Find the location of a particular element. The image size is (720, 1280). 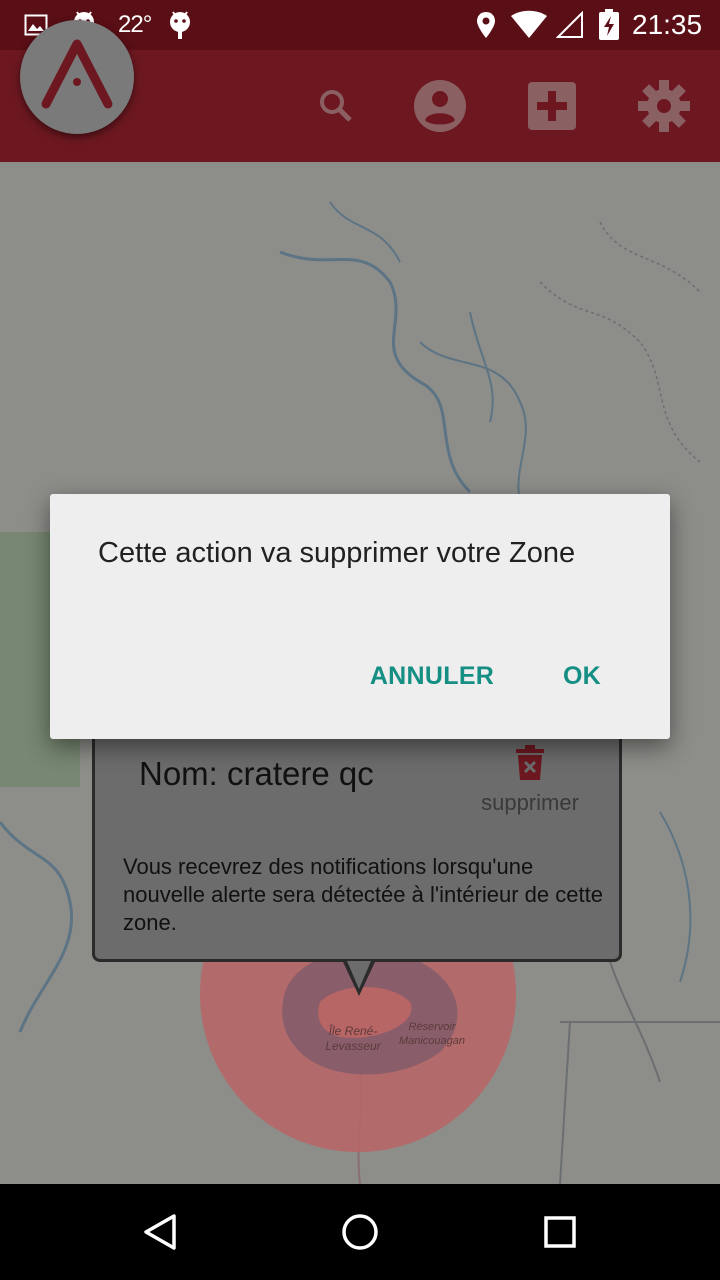

cancel-button: ANNULER is located at coordinates (432, 676).